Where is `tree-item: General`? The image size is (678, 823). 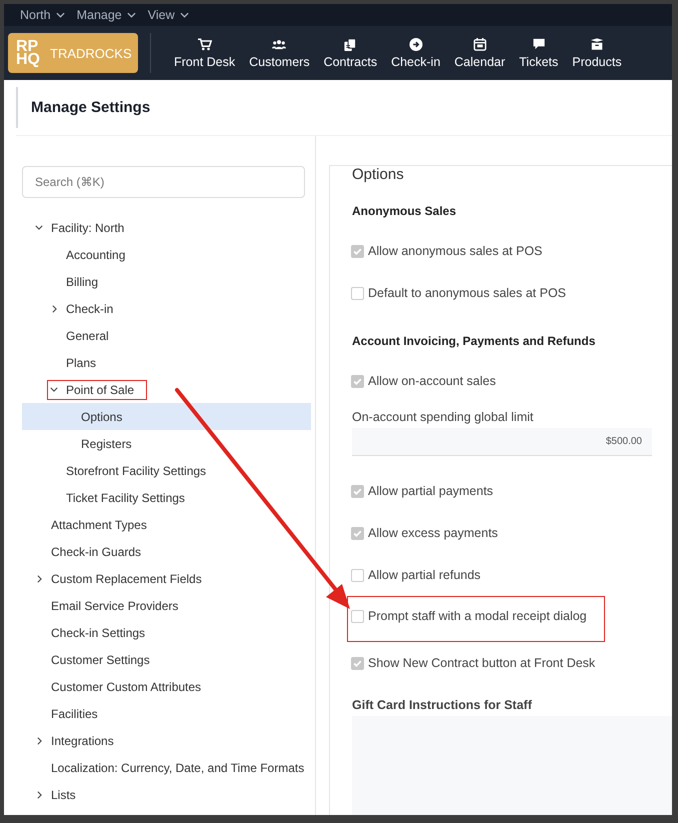 tree-item: General is located at coordinates (166, 335).